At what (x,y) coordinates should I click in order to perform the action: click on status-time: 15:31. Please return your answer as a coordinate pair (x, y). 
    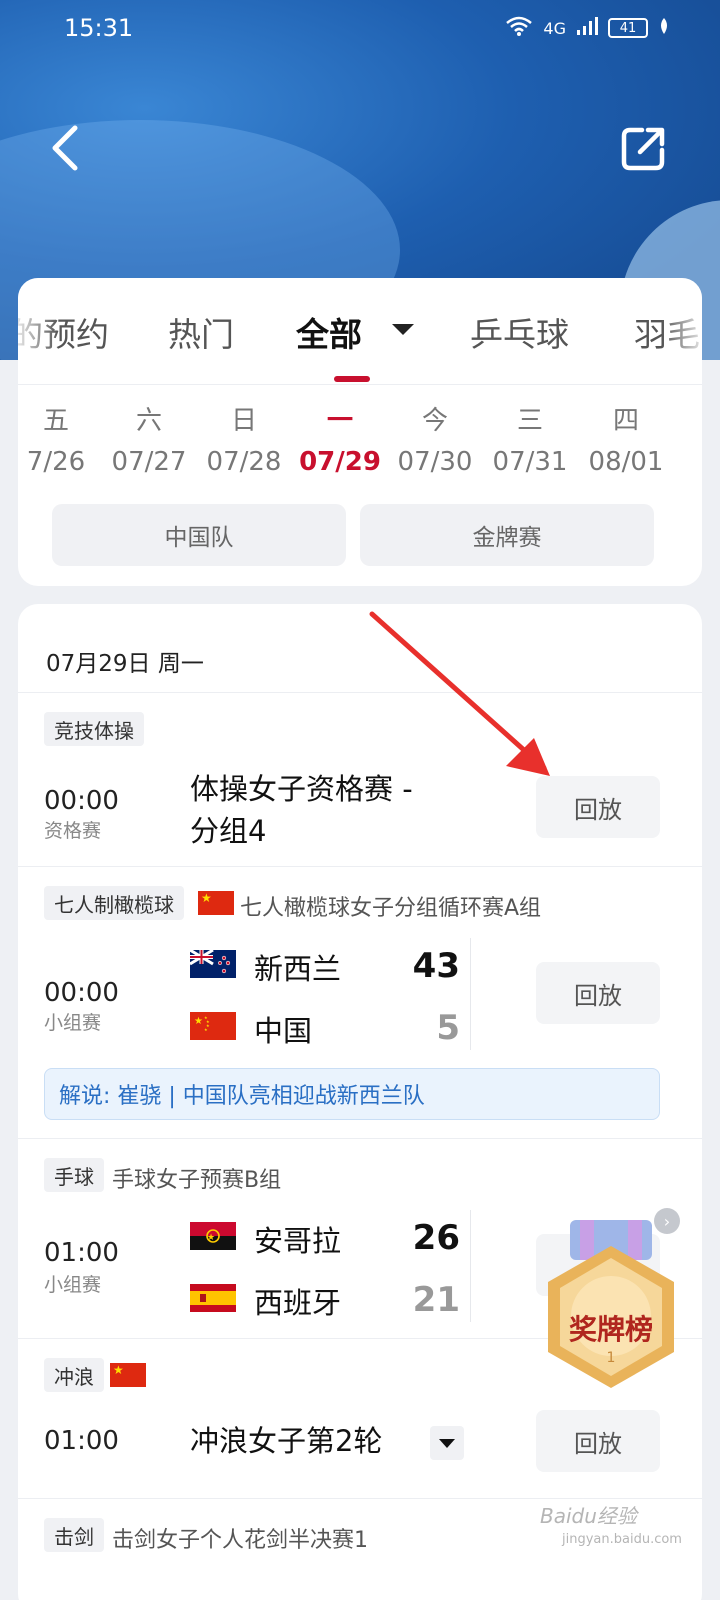
    Looking at the image, I should click on (99, 28).